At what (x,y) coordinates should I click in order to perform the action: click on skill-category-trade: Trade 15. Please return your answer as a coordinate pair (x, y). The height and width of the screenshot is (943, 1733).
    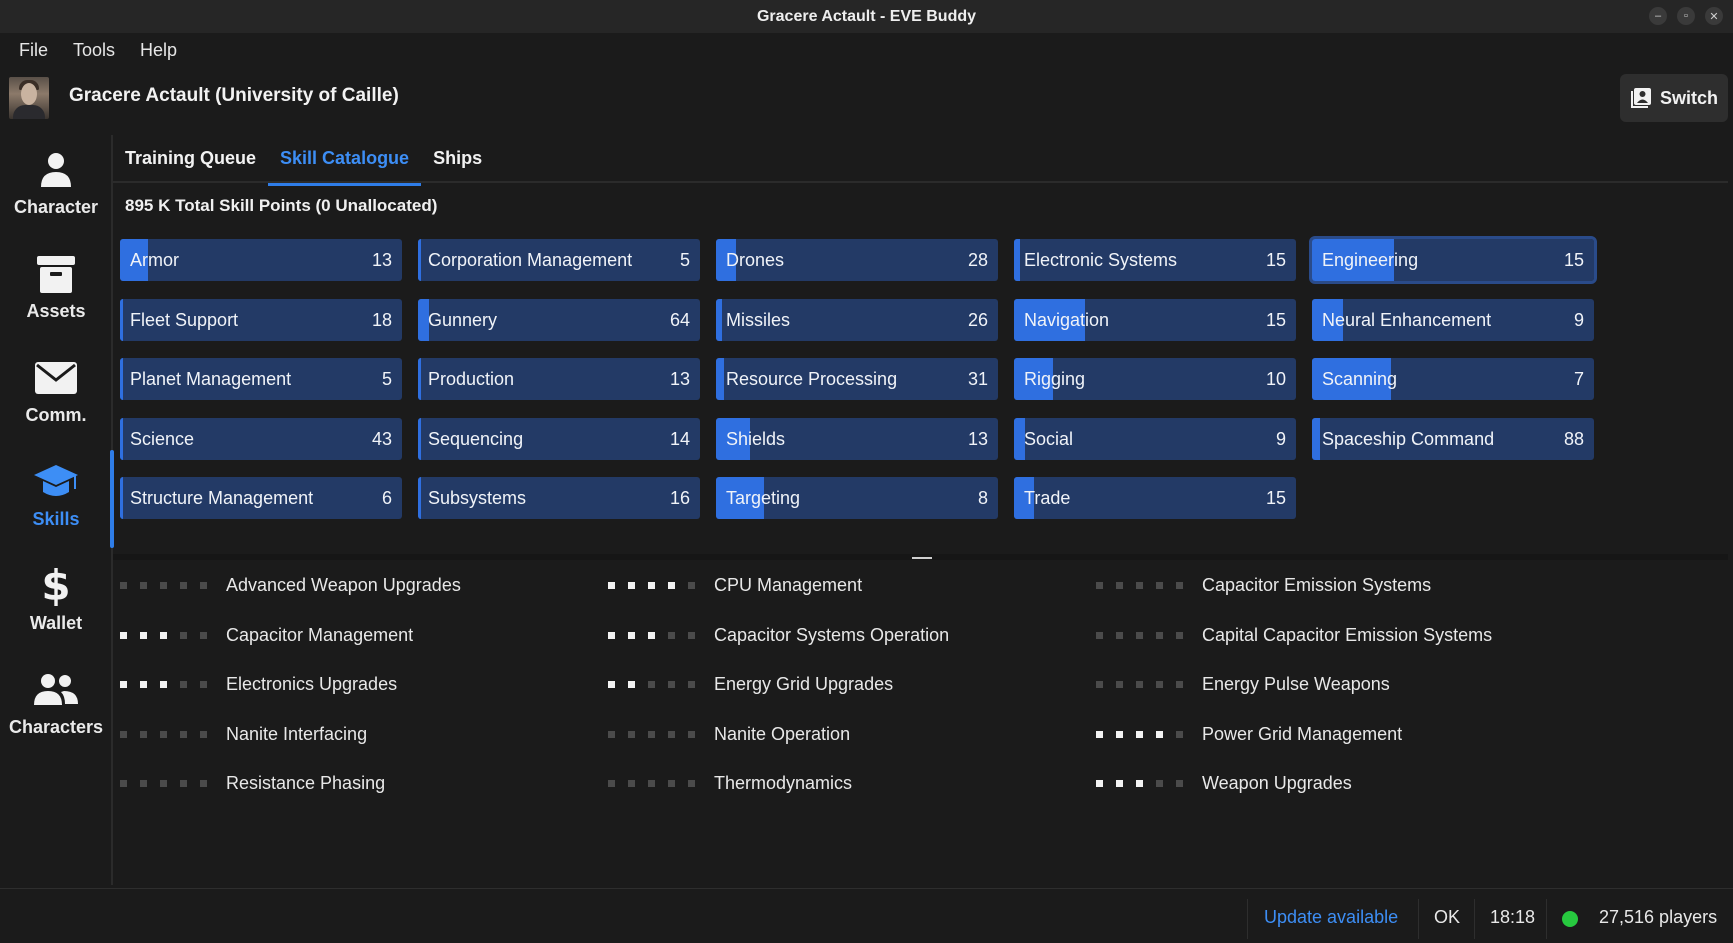
    Looking at the image, I should click on (1155, 498).